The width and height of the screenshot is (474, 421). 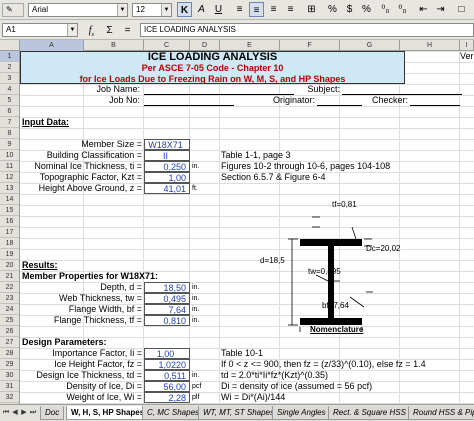 What do you see at coordinates (239, 9) in the screenshot?
I see `align-left-button: ≡` at bounding box center [239, 9].